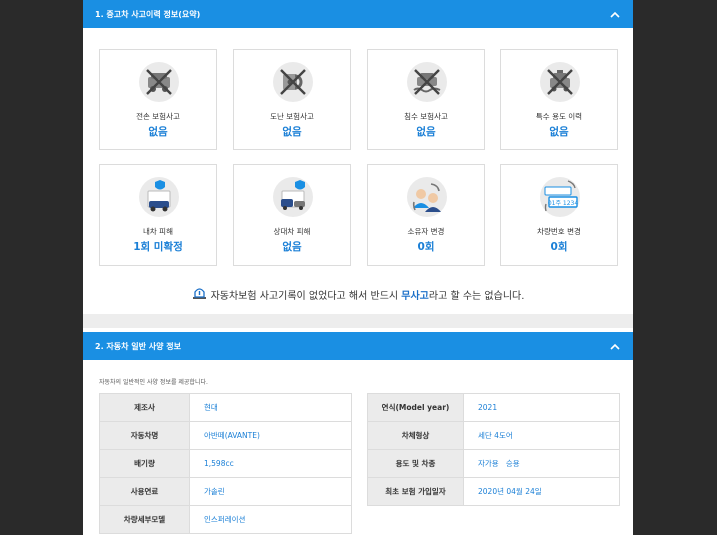 Image resolution: width=717 pixels, height=535 pixels. I want to click on card-theft: 도난 보험사고 없음, so click(292, 99).